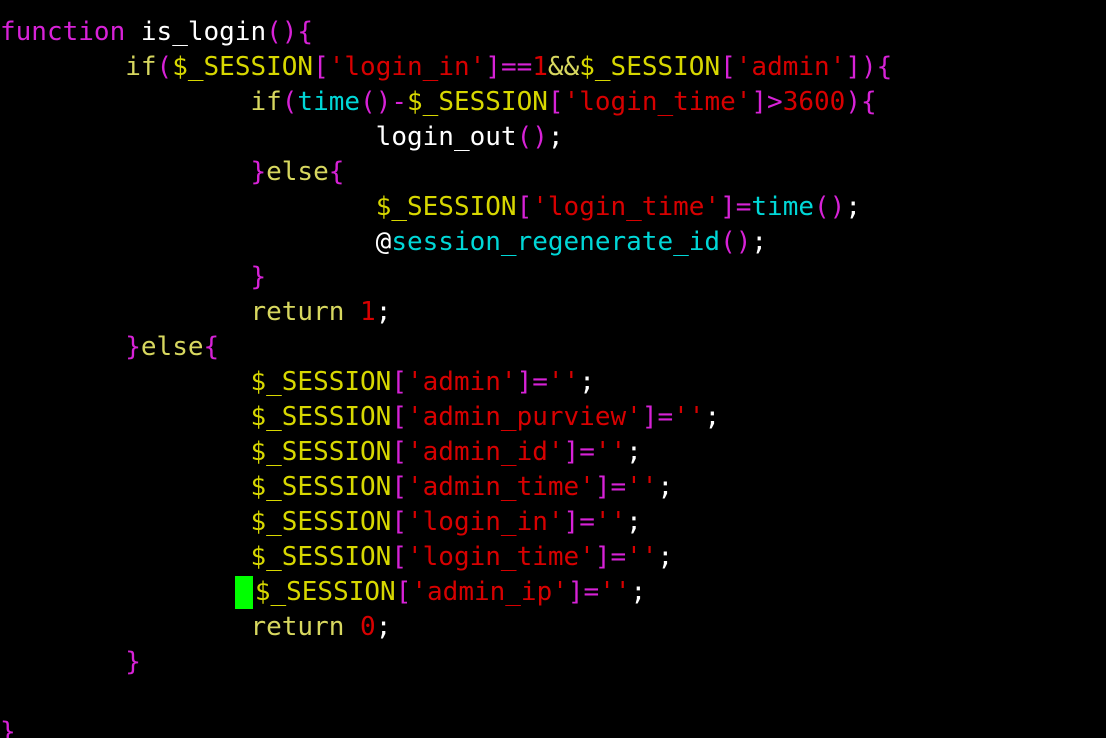  I want to click on code-line: $_SESSION['login_in']='';, so click(553, 522).